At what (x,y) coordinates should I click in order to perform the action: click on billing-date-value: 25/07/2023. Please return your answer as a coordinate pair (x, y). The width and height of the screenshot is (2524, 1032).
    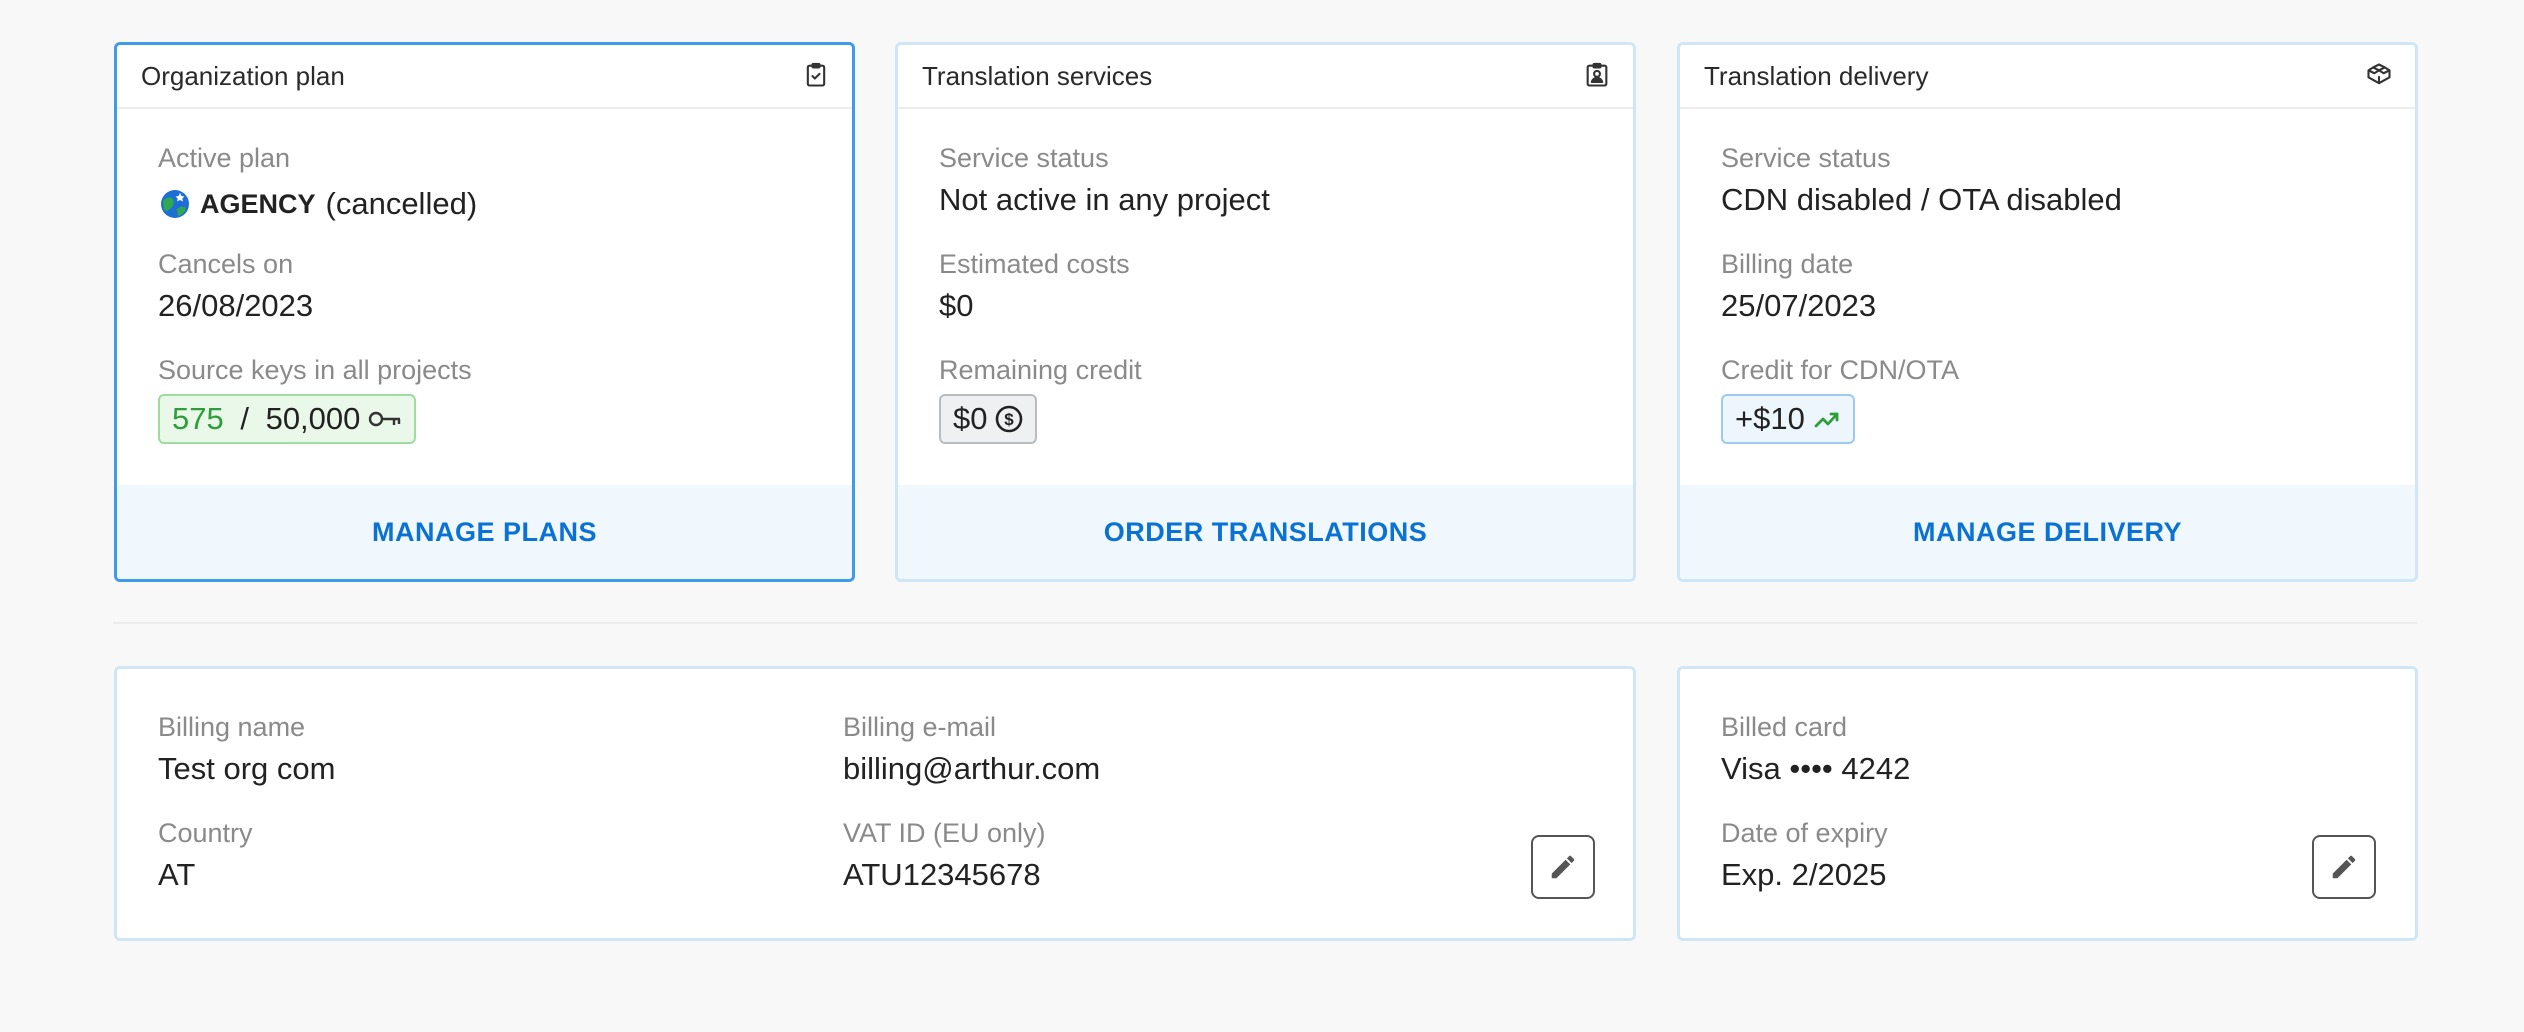
    Looking at the image, I should click on (1799, 305).